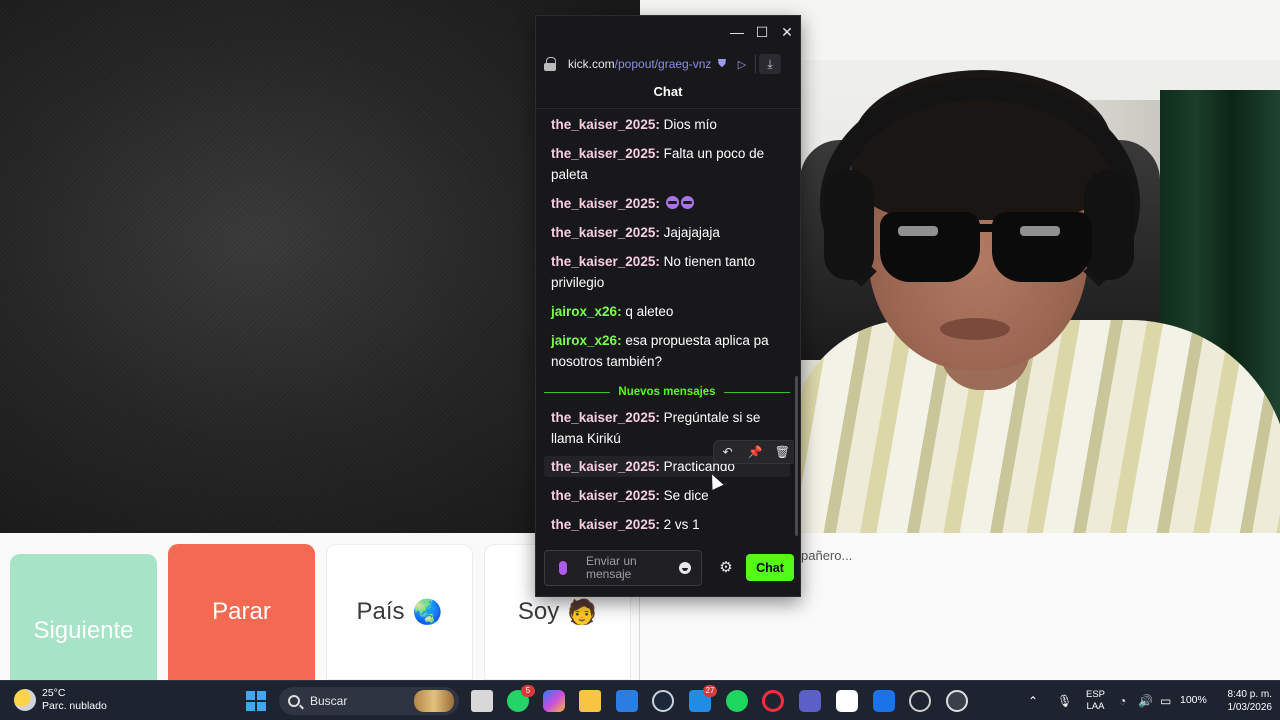 Image resolution: width=1280 pixels, height=720 pixels. I want to click on shield-icon: ⛊, so click(722, 64).